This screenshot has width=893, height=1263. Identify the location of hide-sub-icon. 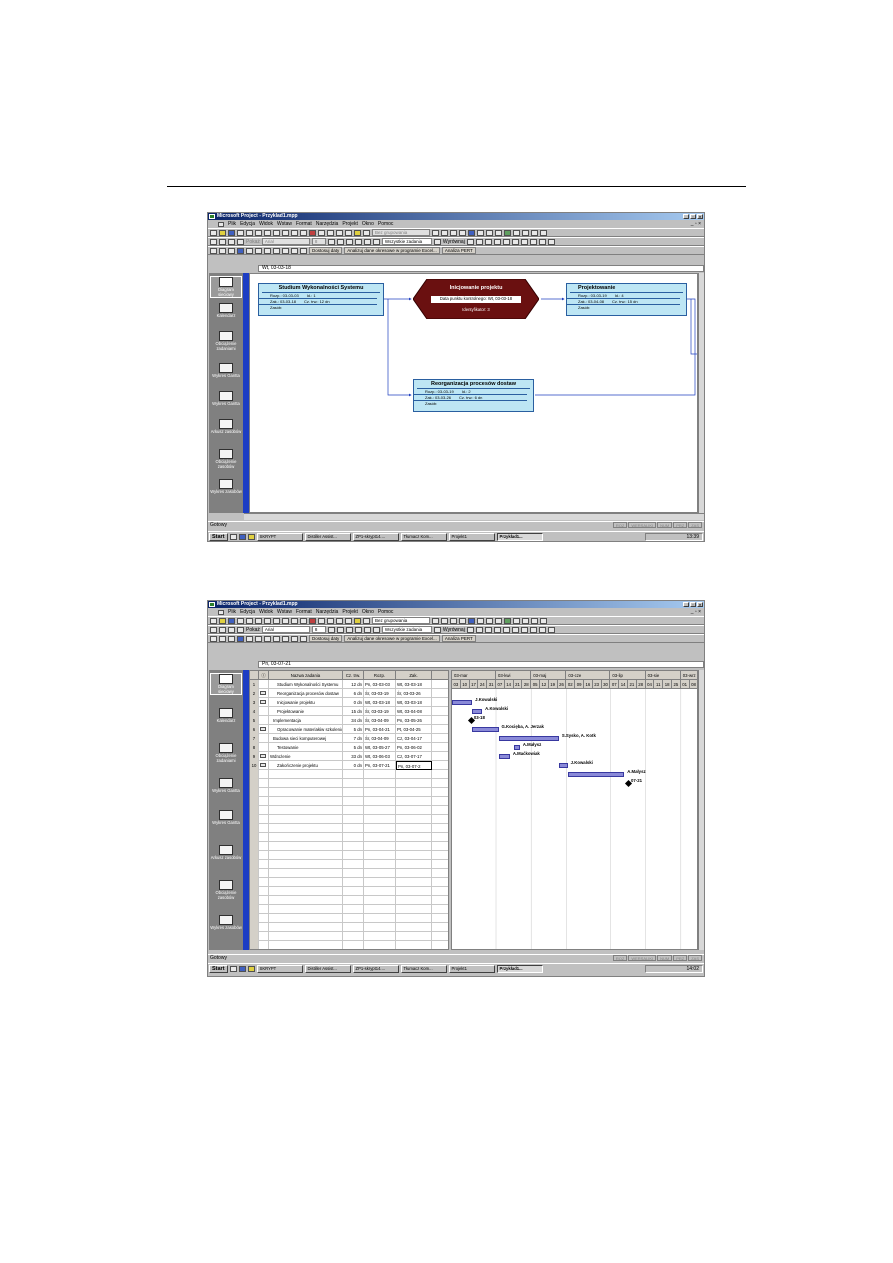
(240, 629).